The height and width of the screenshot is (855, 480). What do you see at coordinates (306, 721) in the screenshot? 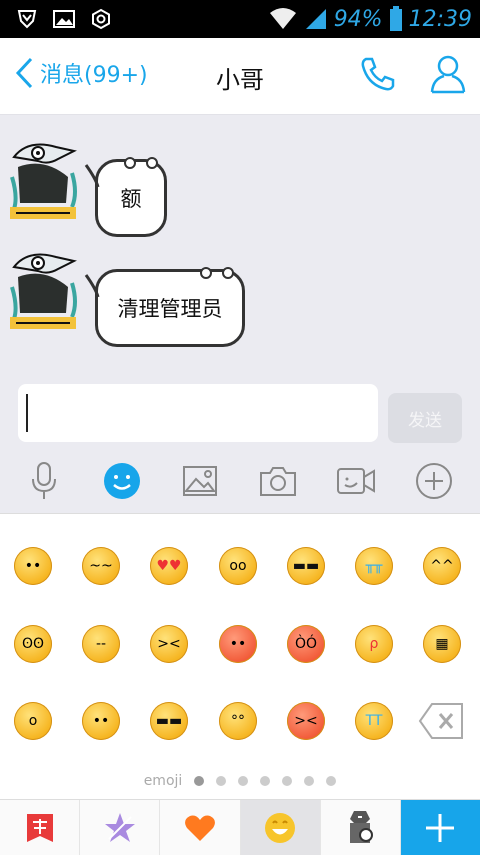
I see `emoji-scream: ><` at bounding box center [306, 721].